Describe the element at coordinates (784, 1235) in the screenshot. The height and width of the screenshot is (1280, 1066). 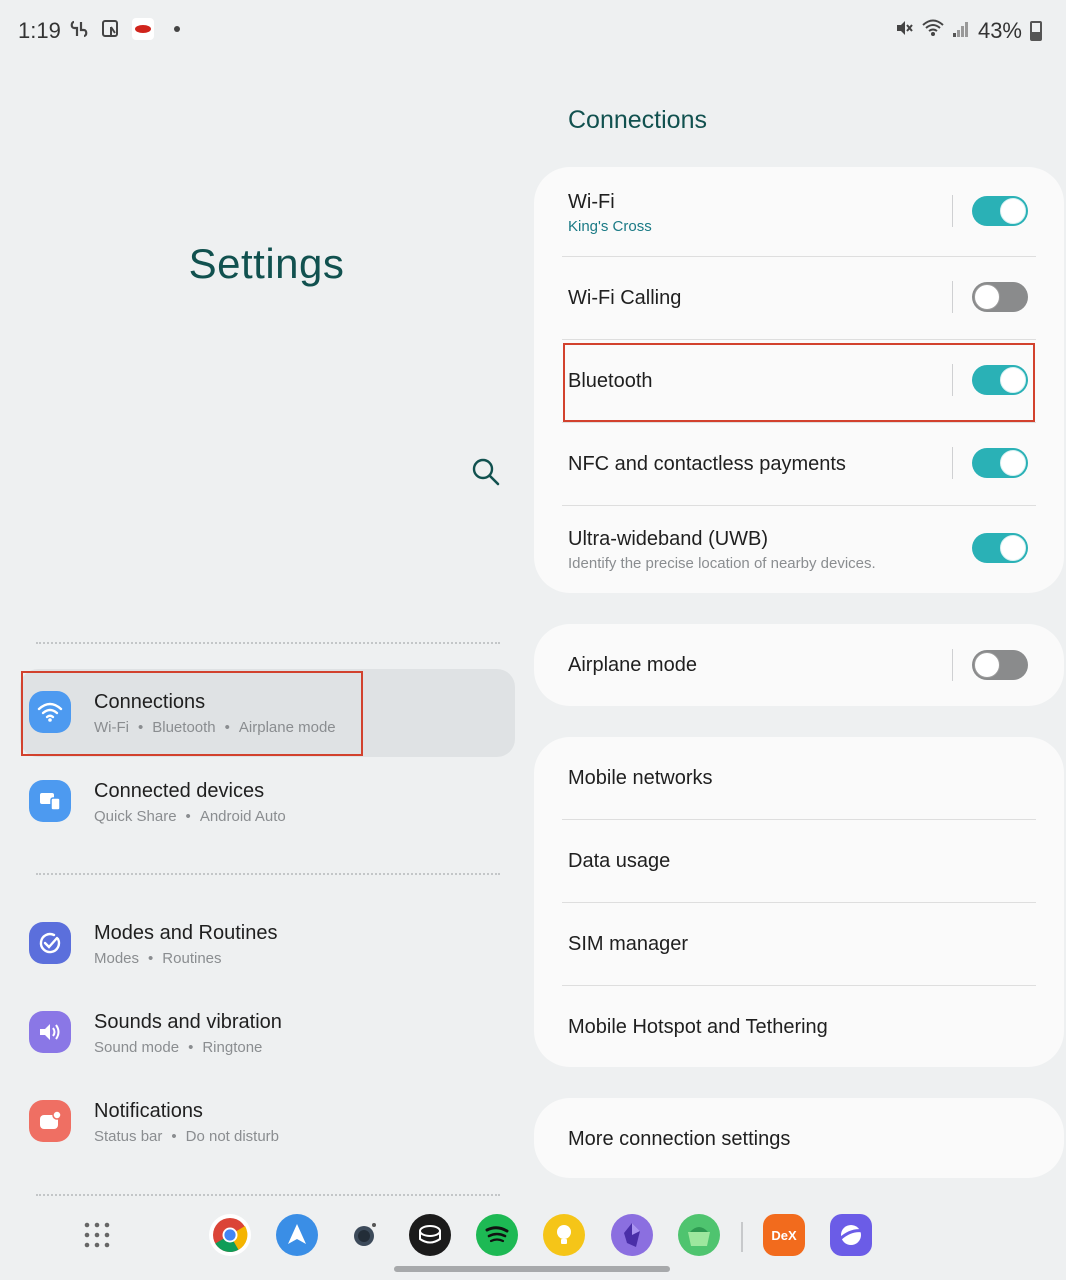
I see `dex-icon: DeX` at that location.